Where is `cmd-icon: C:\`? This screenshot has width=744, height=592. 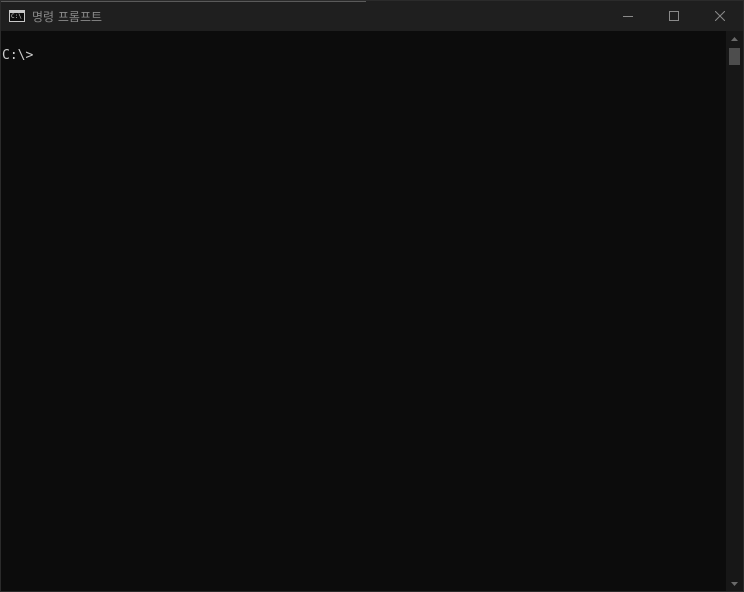 cmd-icon: C:\ is located at coordinates (17, 16).